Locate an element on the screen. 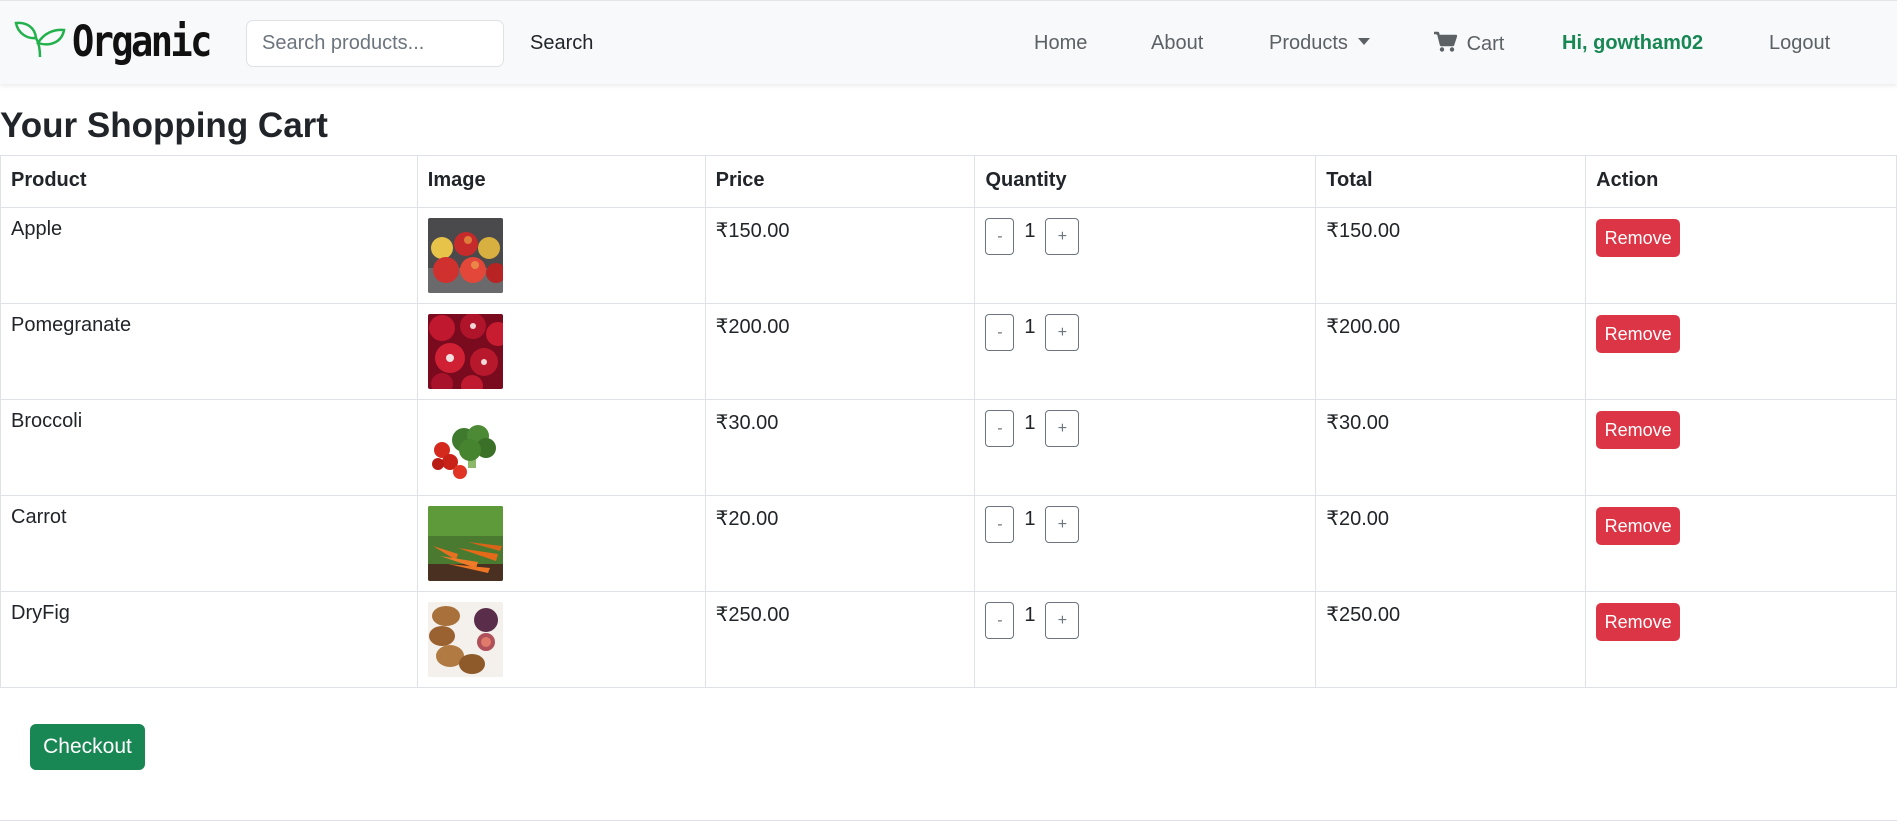 This screenshot has height=822, width=1897. user-greeting: Hi, gowtham02 is located at coordinates (1632, 43).